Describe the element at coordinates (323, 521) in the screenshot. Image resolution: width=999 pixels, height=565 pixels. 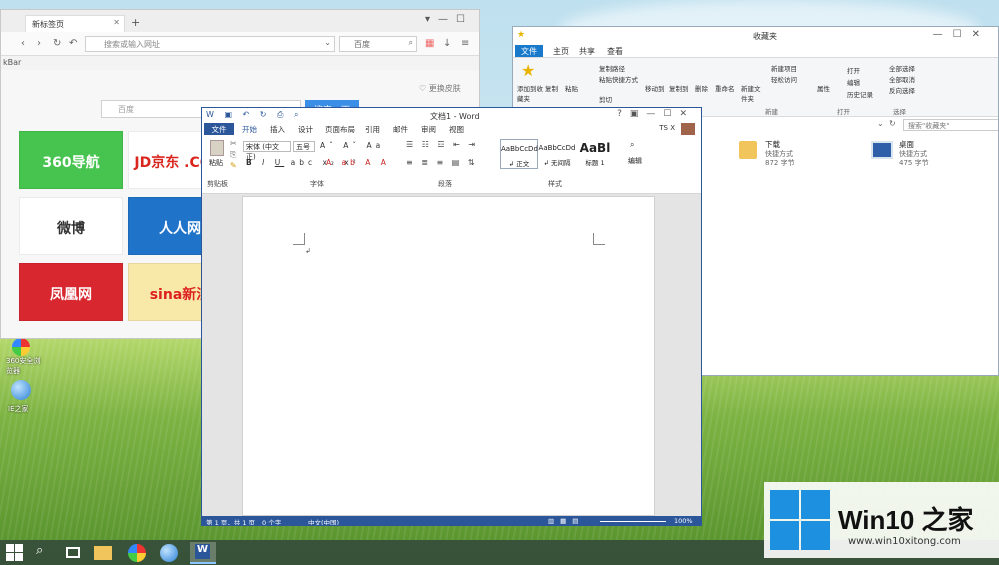
I see `language-status: 中文(中国)` at that location.